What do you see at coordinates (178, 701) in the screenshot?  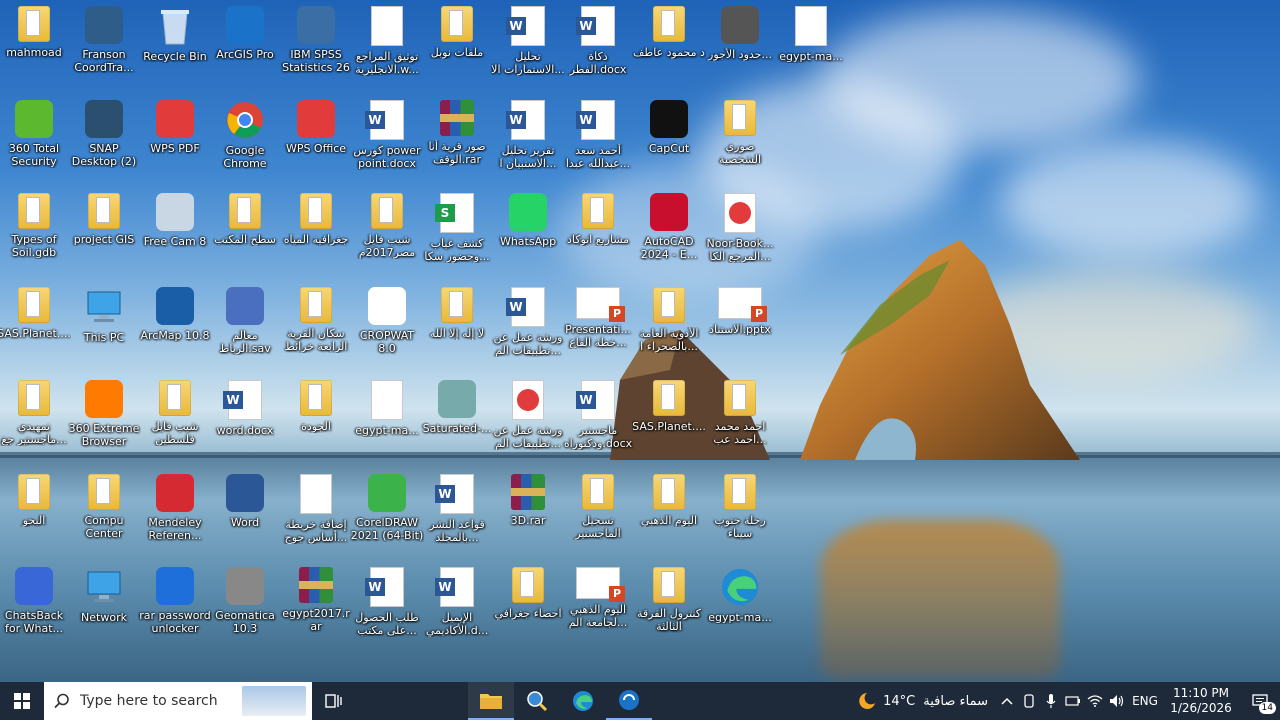 I see `search-box: Type here to search` at bounding box center [178, 701].